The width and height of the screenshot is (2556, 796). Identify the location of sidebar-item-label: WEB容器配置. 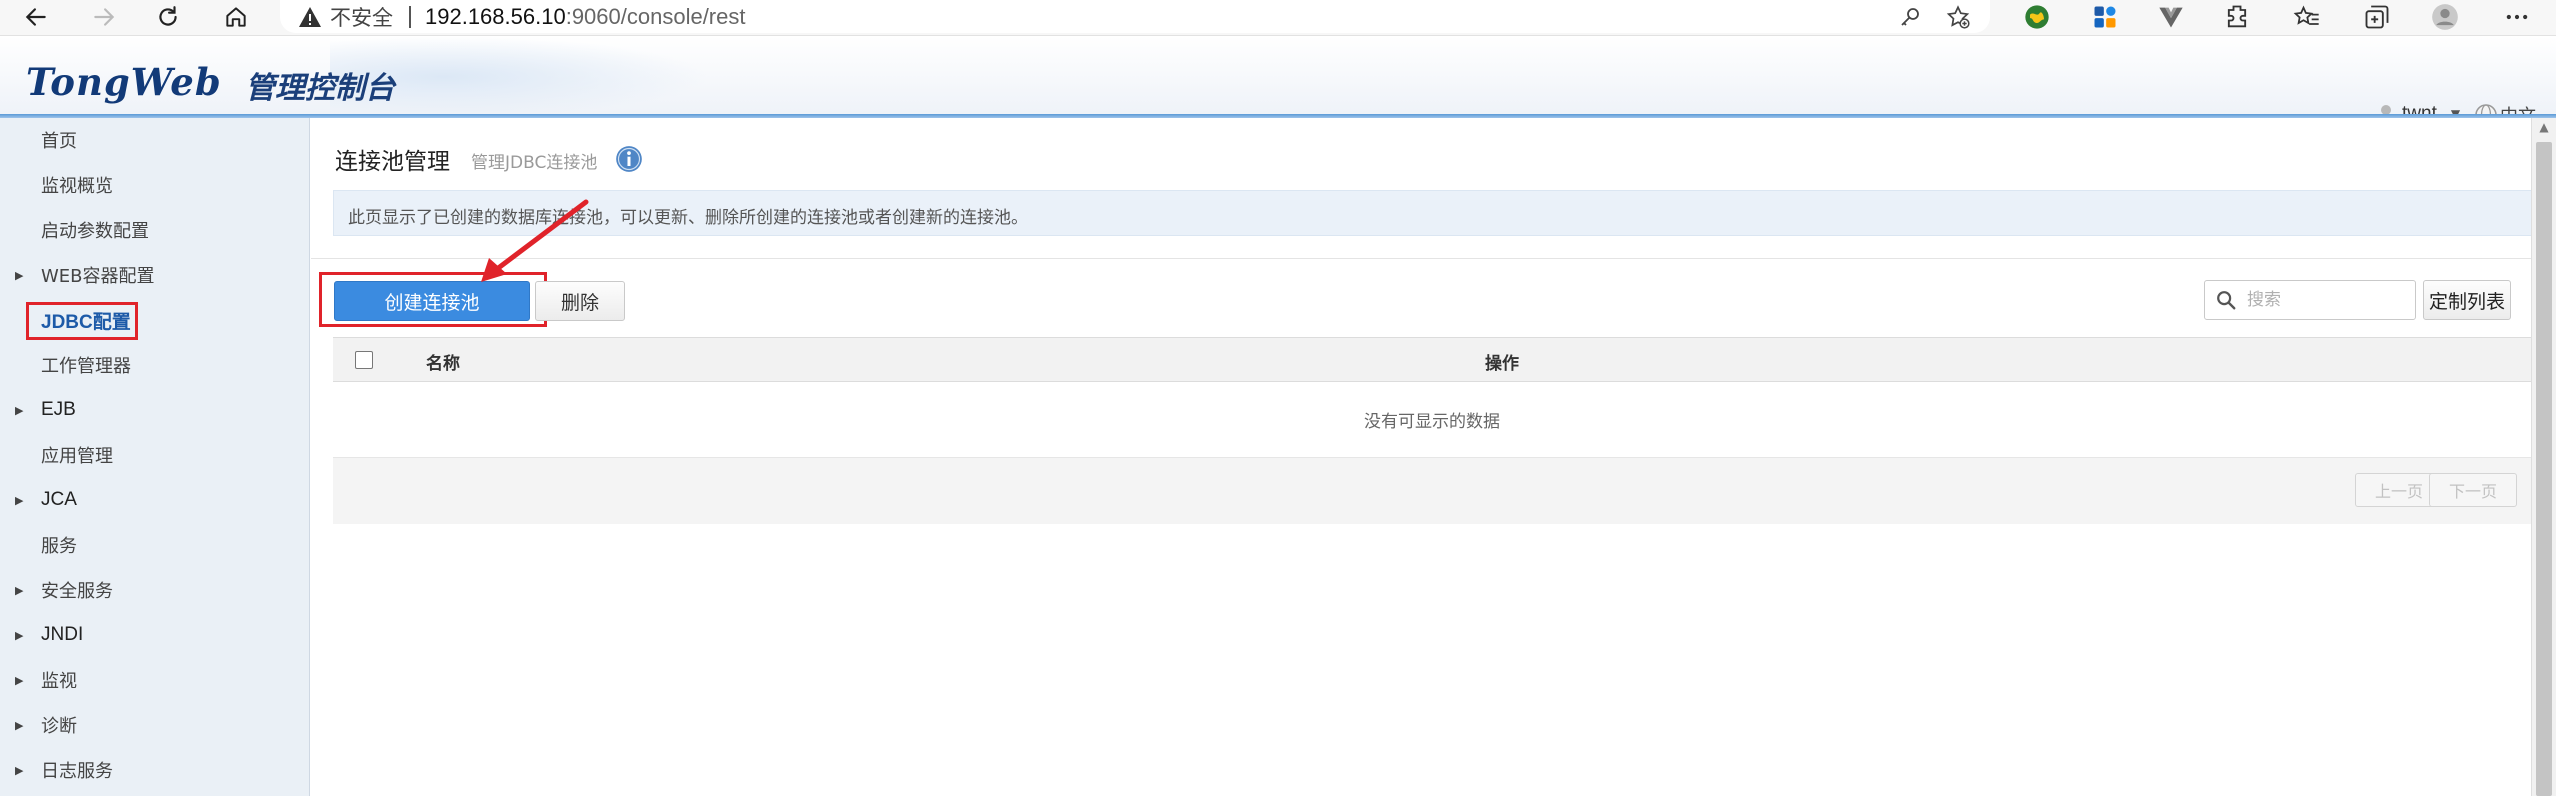
(98, 276).